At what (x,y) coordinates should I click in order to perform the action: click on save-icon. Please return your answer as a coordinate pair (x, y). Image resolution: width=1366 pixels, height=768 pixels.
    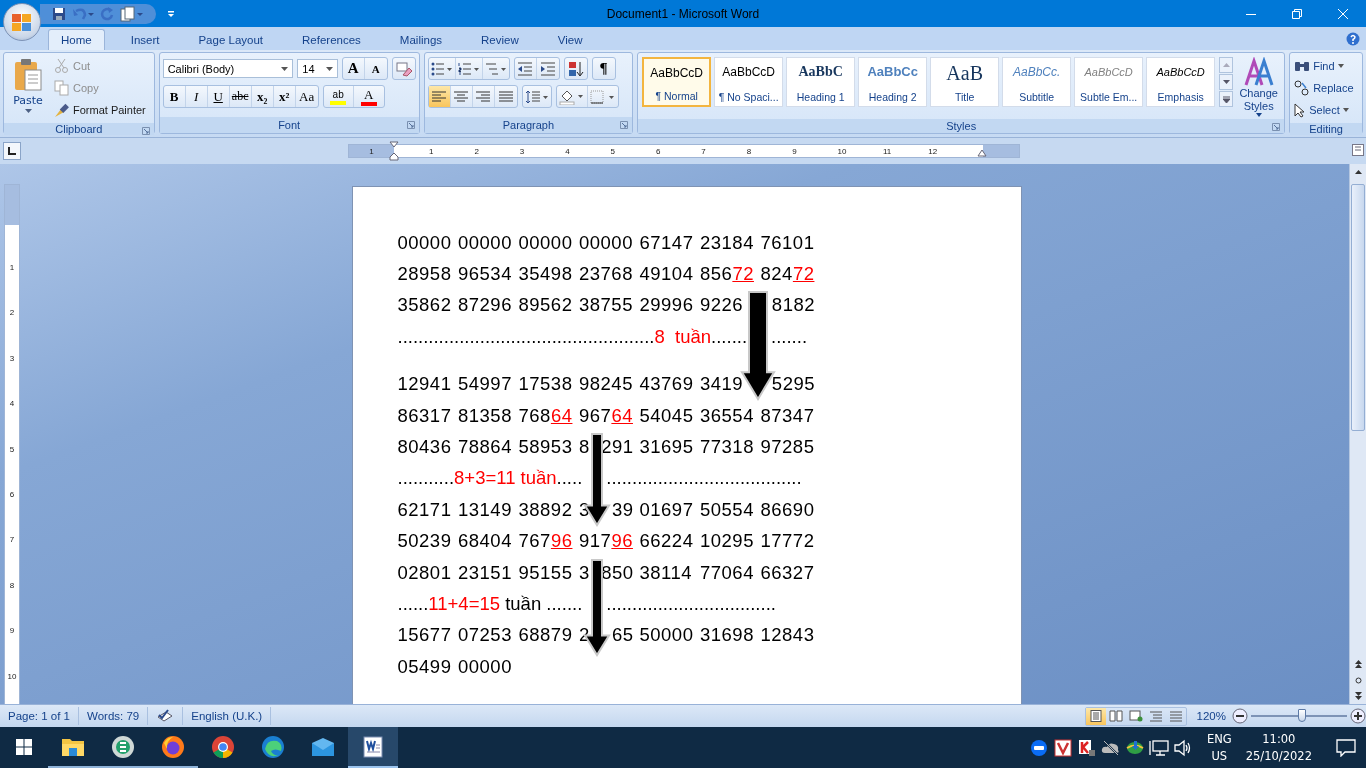
    Looking at the image, I should click on (59, 13).